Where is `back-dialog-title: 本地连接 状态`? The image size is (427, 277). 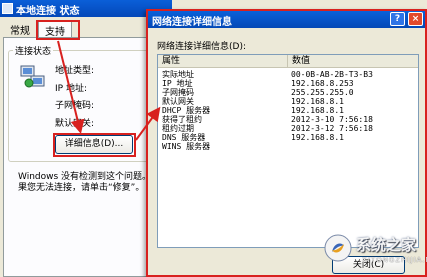 back-dialog-title: 本地连接 状态 is located at coordinates (48, 11).